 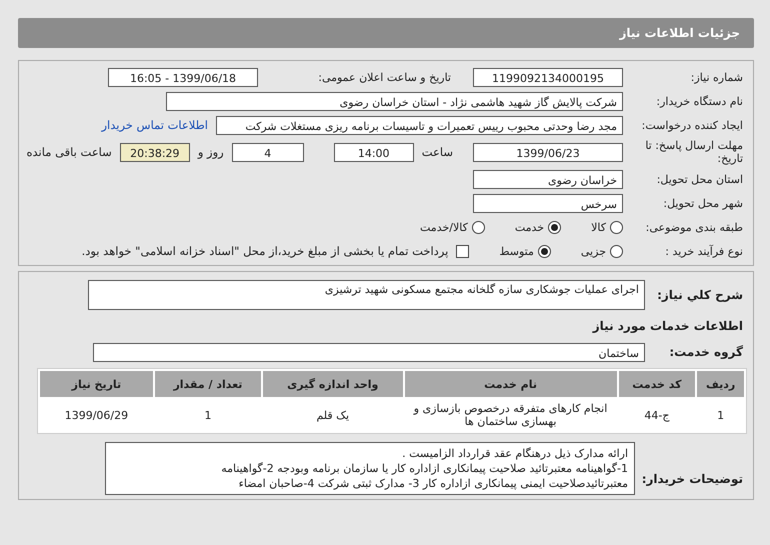 What do you see at coordinates (548, 77) in the screenshot?
I see `need-number-field: 1199092134000195` at bounding box center [548, 77].